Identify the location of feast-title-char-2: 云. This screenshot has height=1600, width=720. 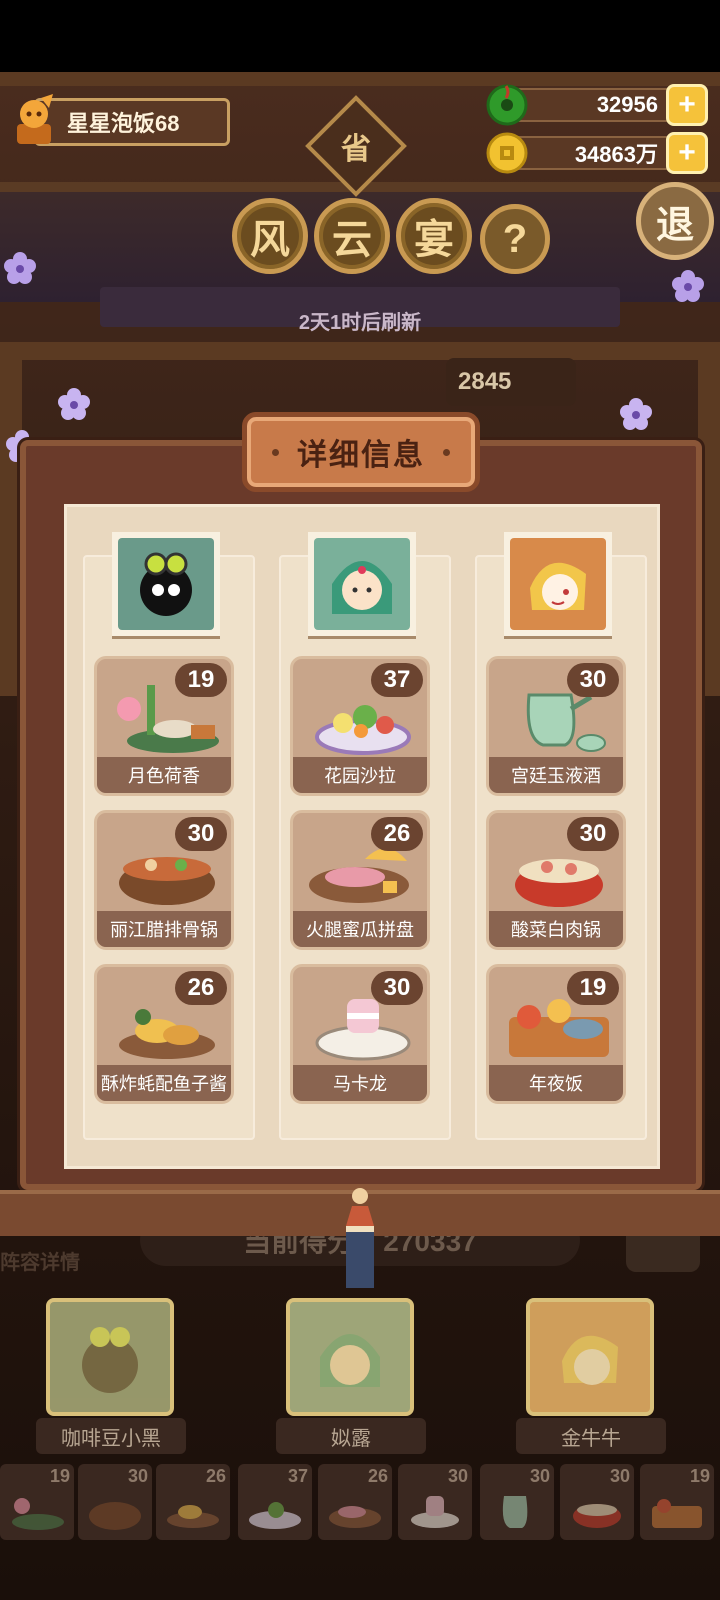
(352, 236).